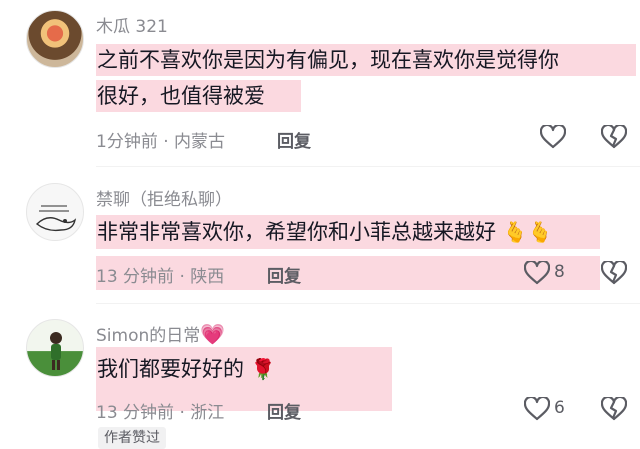  I want to click on avatar-sketch, so click(56, 218).